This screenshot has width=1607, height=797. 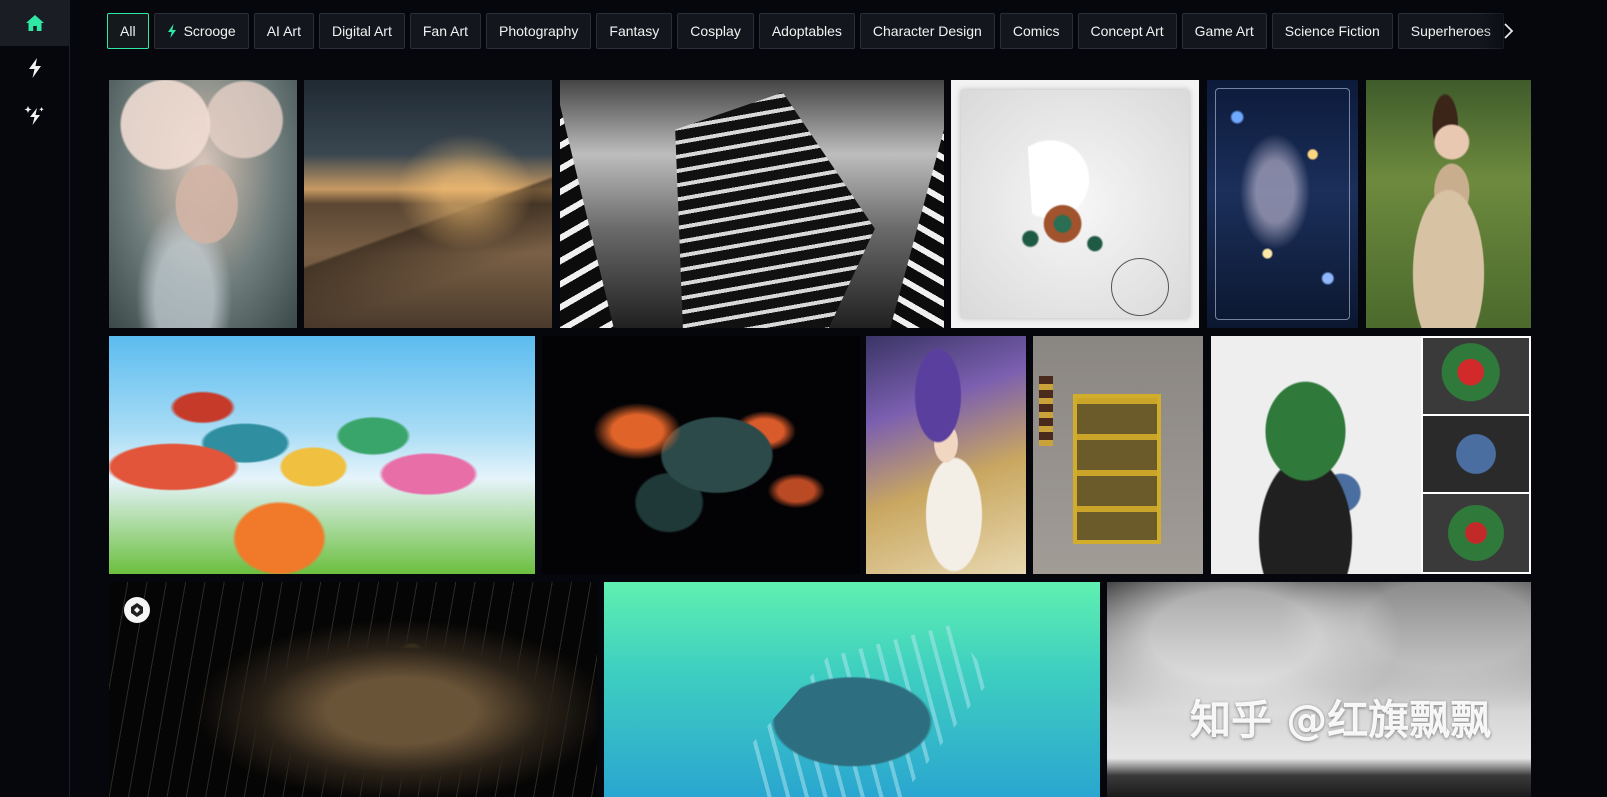 I want to click on topic-chip-label: Concept Art, so click(x=1127, y=31).